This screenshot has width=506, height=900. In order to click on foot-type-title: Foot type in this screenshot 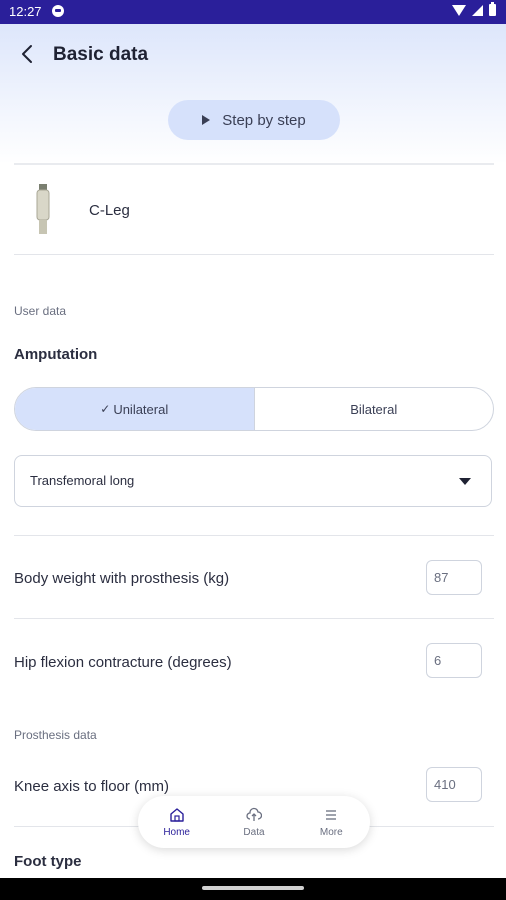, I will do `click(48, 861)`.